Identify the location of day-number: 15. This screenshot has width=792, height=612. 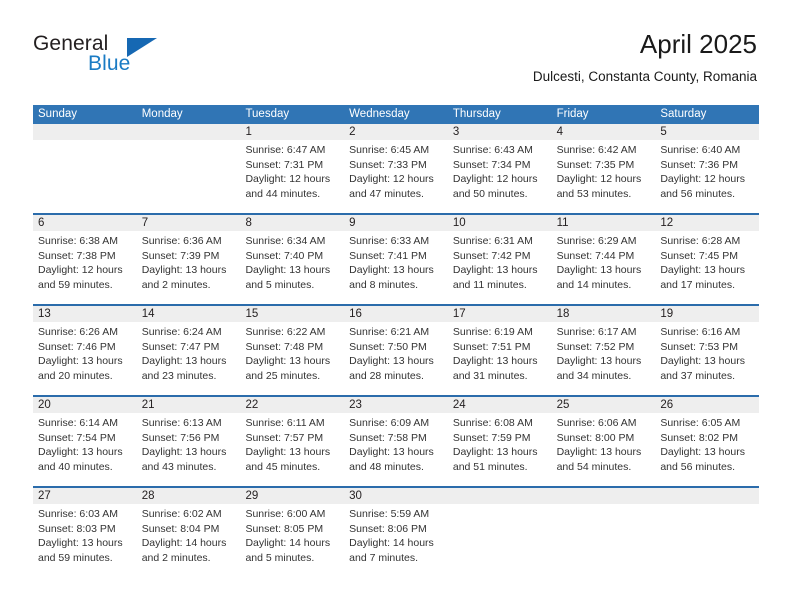
(292, 314).